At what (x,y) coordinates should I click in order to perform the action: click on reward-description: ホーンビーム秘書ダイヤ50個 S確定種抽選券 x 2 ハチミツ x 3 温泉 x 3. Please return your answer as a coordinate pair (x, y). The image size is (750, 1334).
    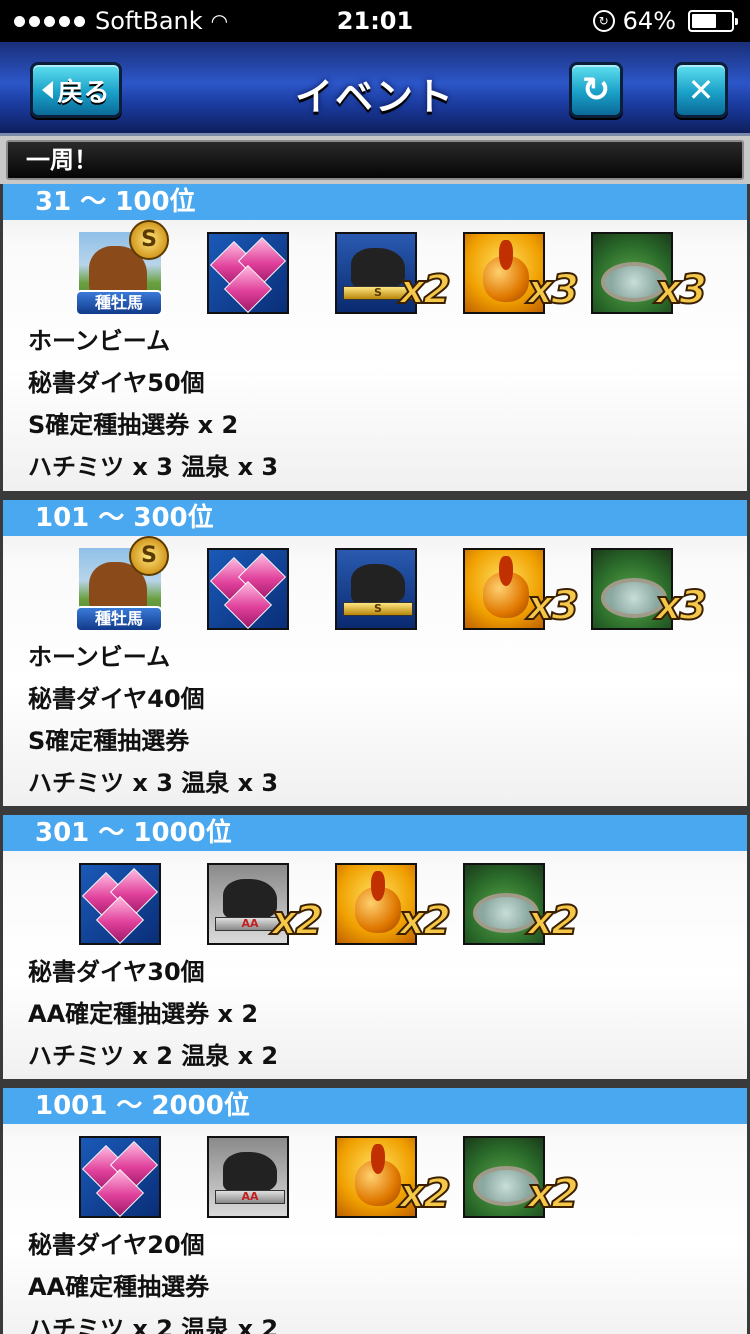
    Looking at the image, I should click on (375, 404).